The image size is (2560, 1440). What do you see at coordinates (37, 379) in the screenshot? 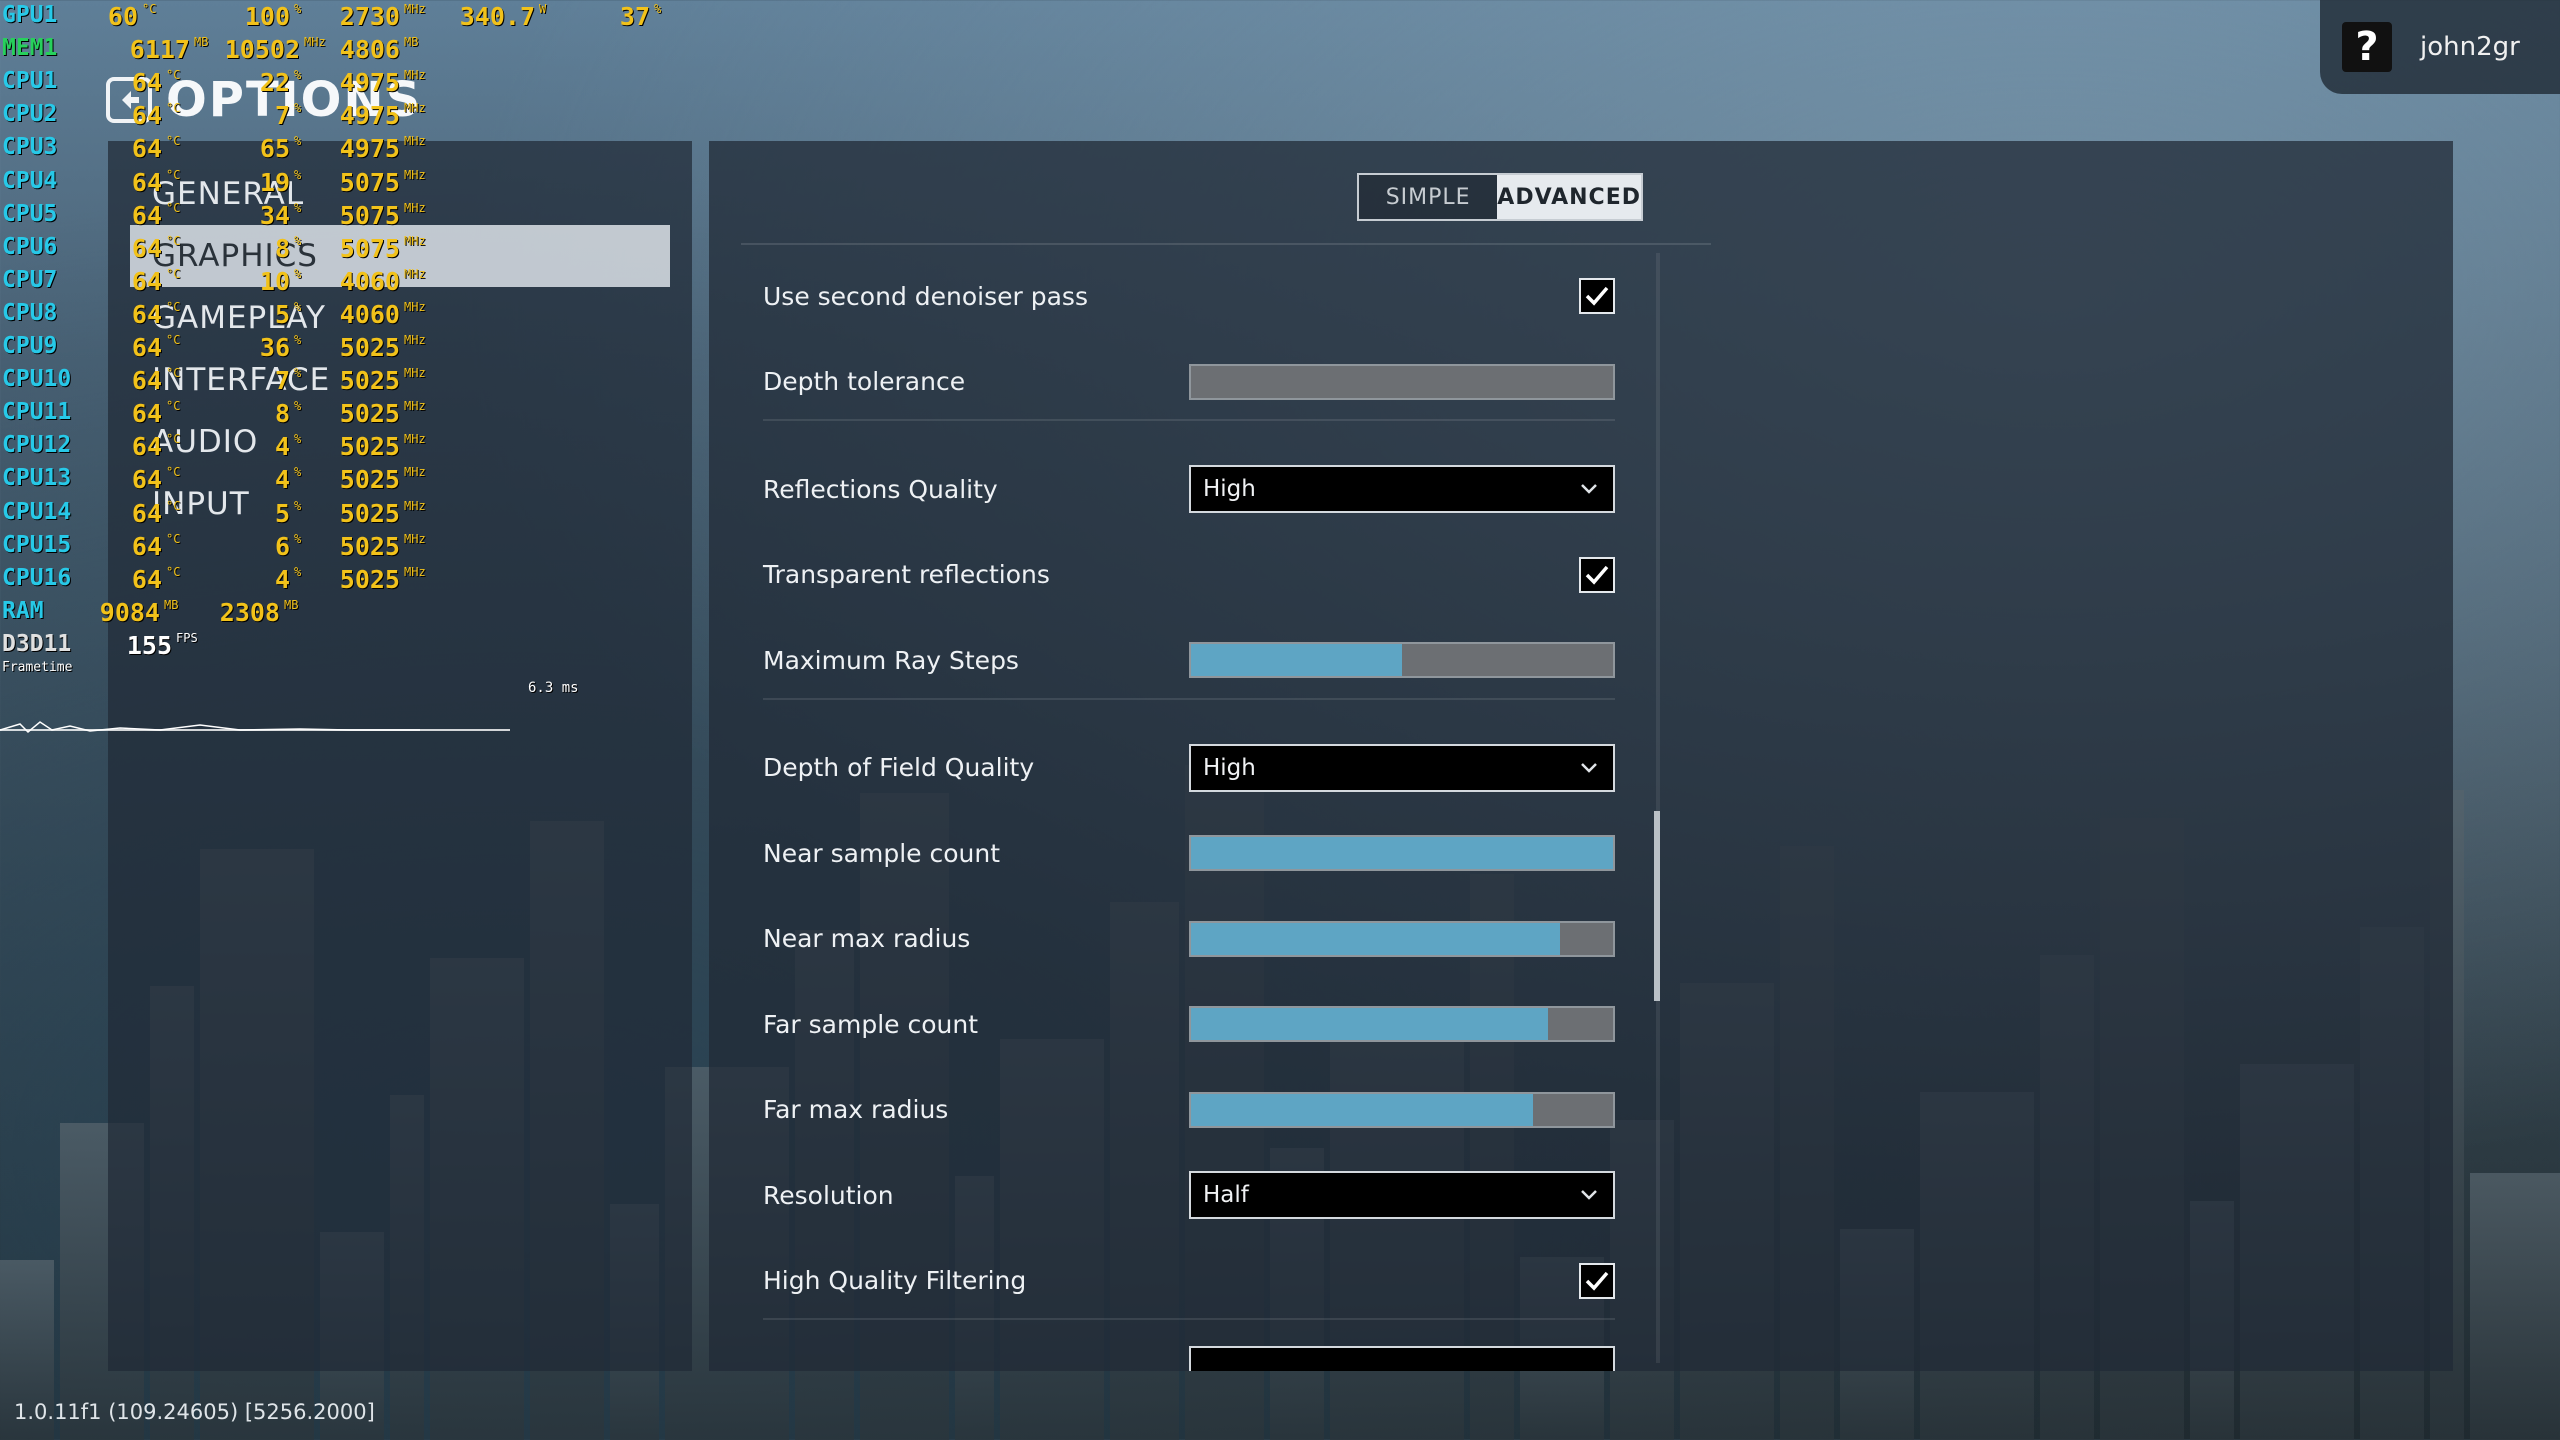
I see `osd-label: CPU10` at bounding box center [37, 379].